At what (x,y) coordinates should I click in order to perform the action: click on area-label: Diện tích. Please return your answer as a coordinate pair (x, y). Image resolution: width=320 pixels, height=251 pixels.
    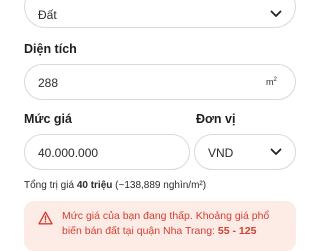
    Looking at the image, I should click on (50, 49).